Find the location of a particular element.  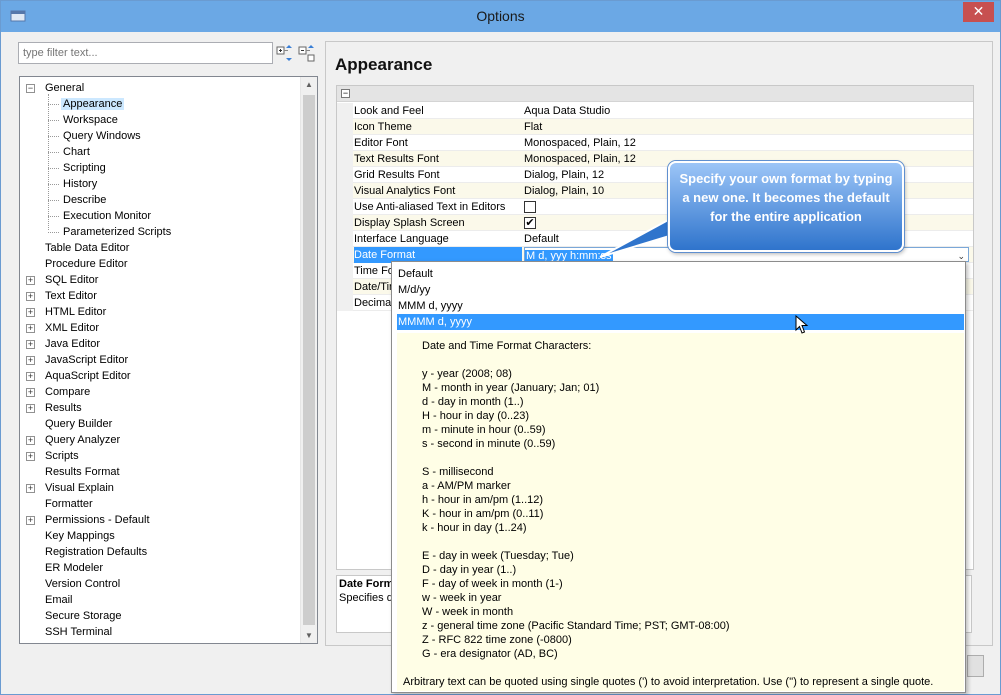

tree-item-label: Key Mappings is located at coordinates (80, 536).